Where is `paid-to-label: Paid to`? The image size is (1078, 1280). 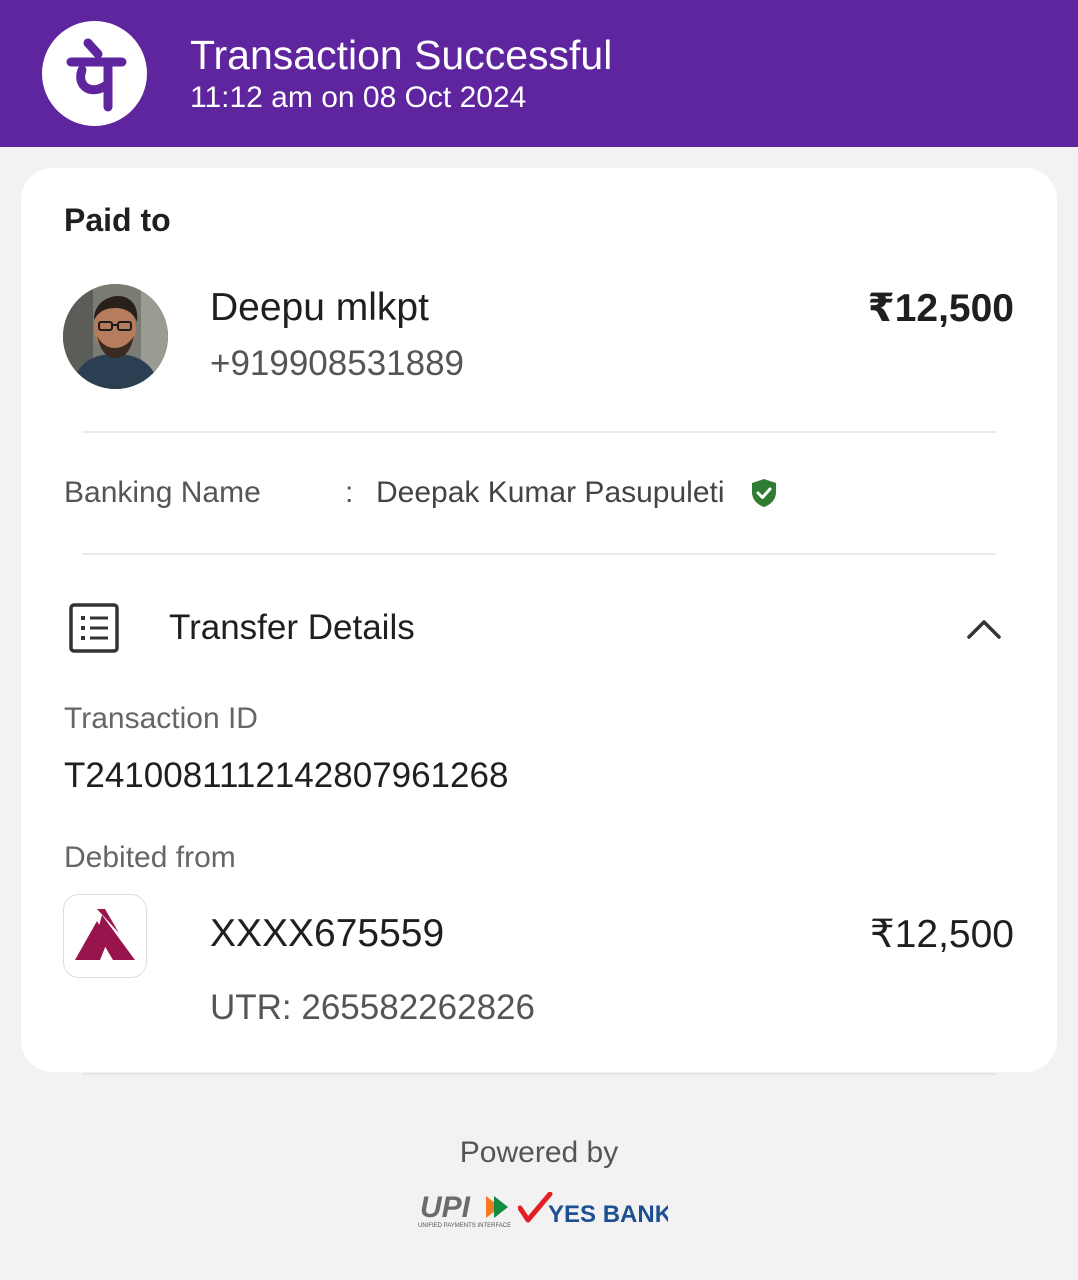
paid-to-label: Paid to is located at coordinates (117, 220).